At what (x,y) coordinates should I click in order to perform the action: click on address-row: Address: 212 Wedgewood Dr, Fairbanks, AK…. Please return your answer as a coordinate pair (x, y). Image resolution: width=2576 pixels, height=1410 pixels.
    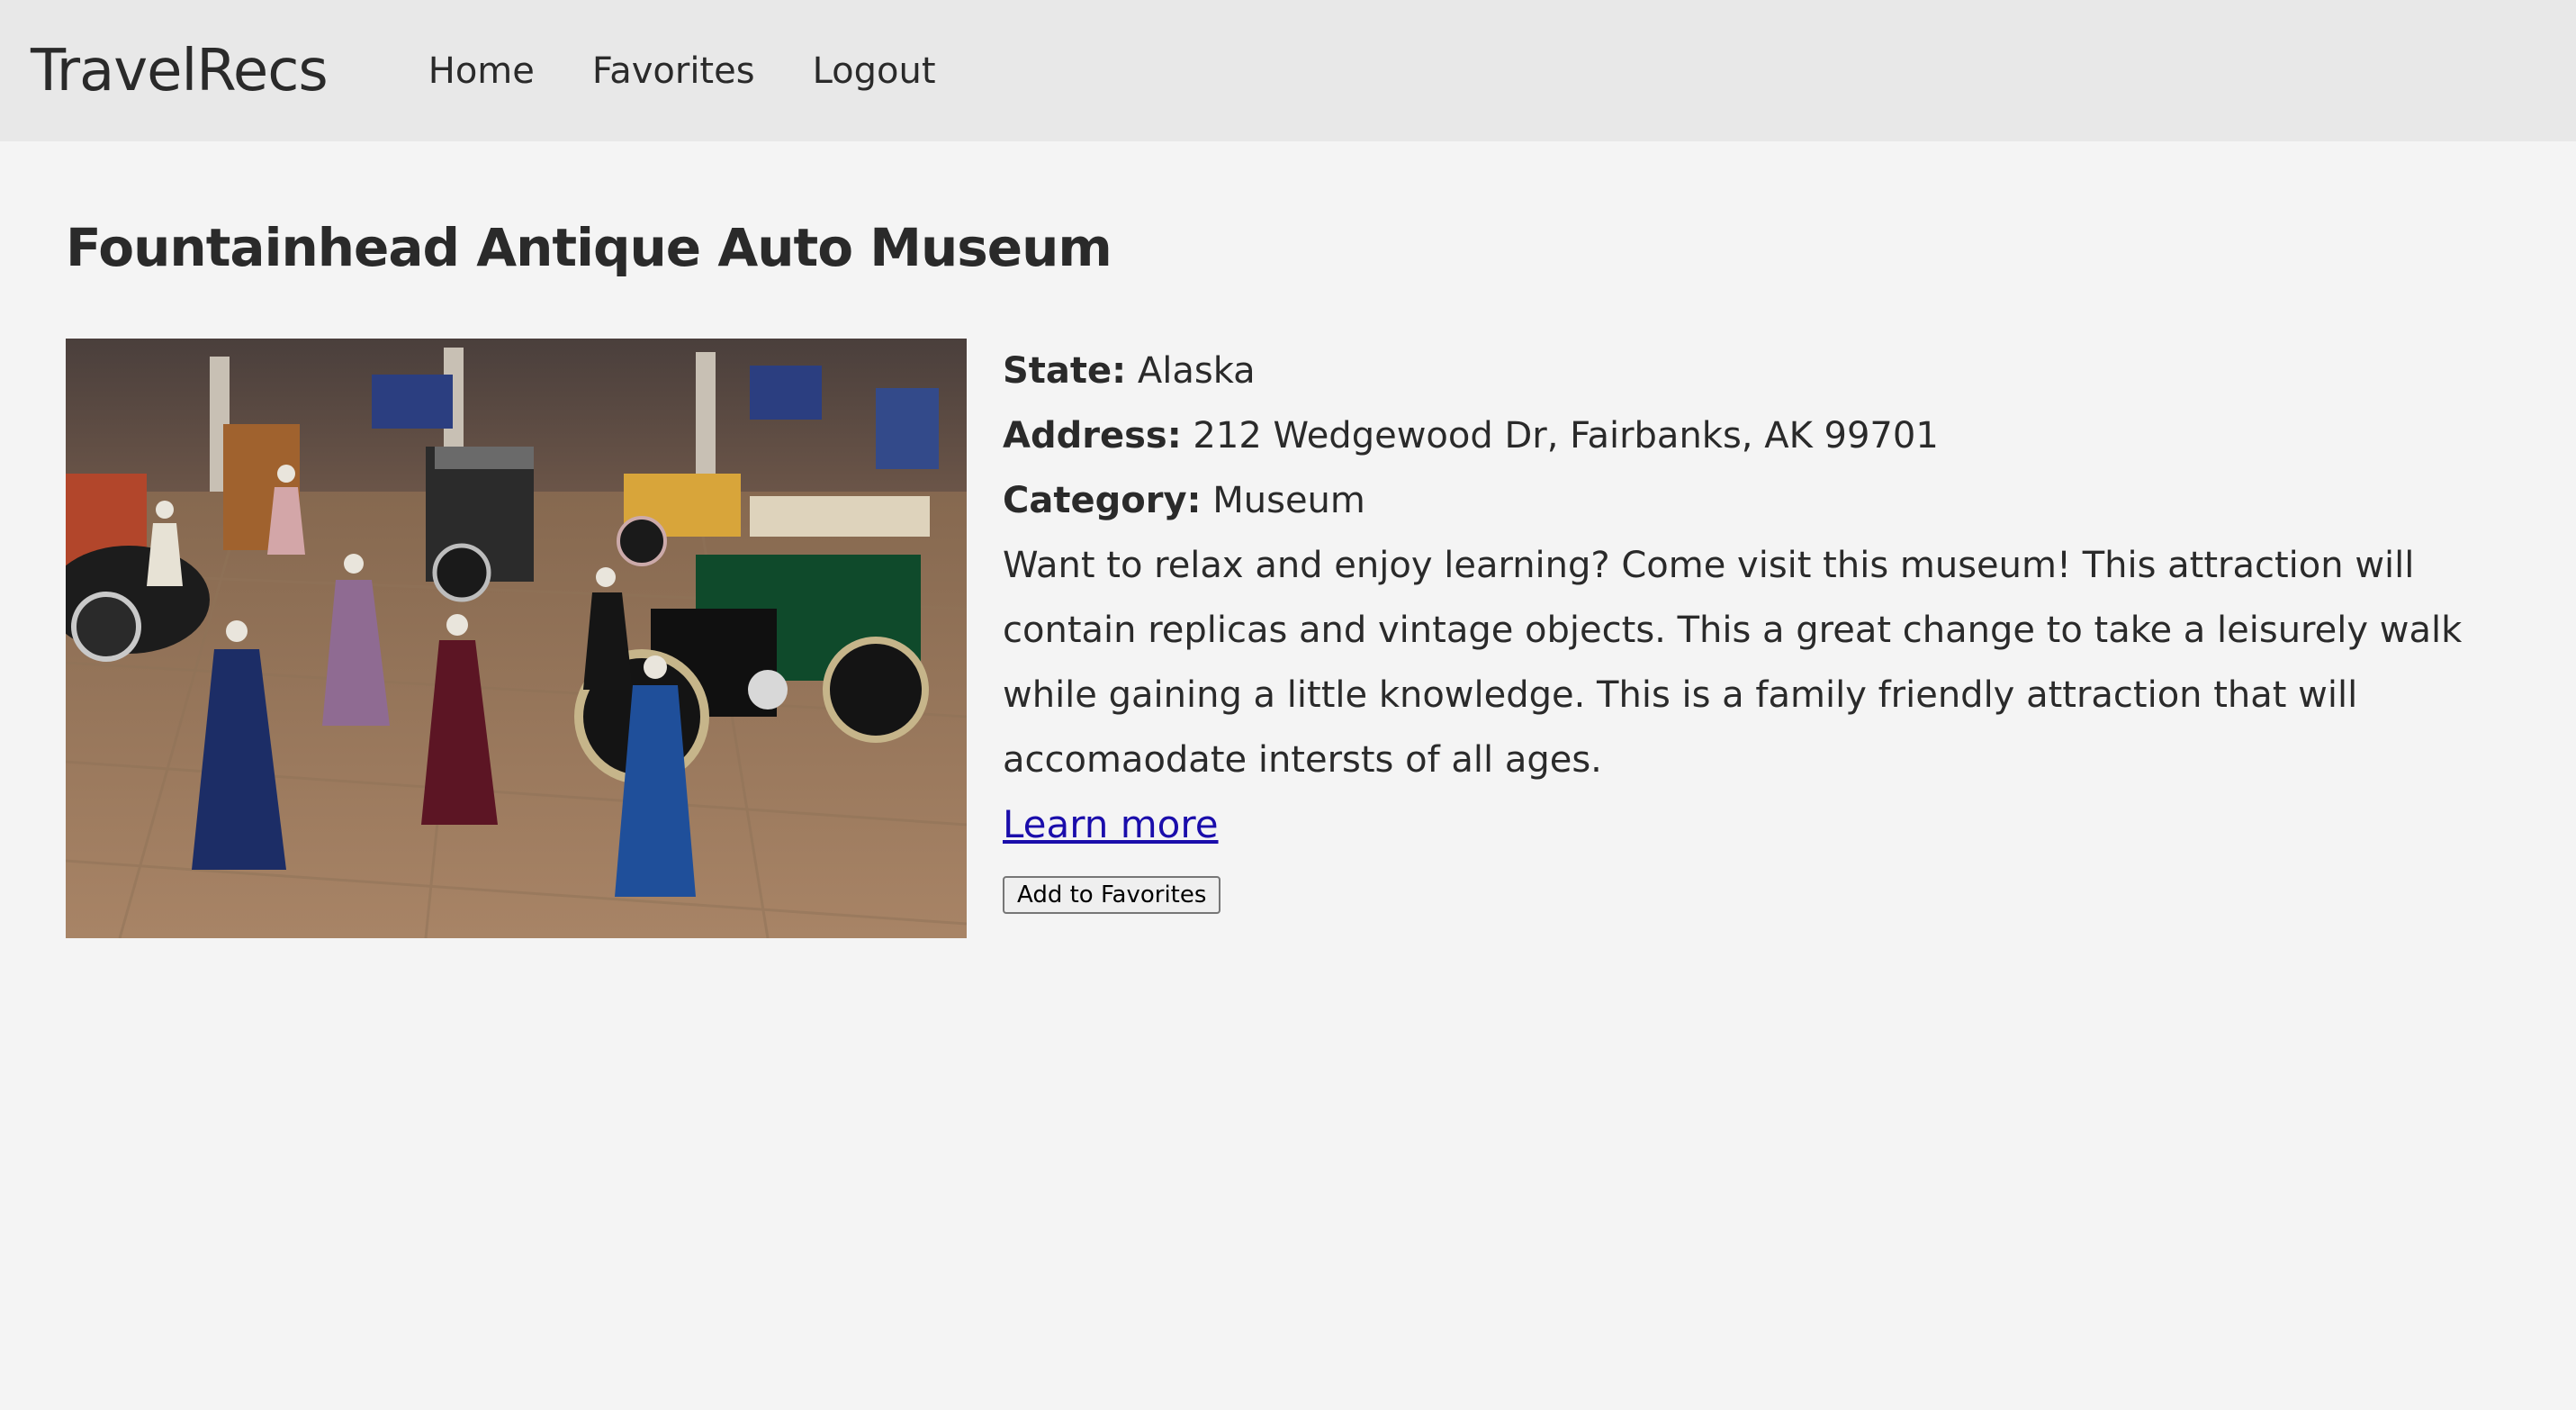
    Looking at the image, I should click on (1741, 435).